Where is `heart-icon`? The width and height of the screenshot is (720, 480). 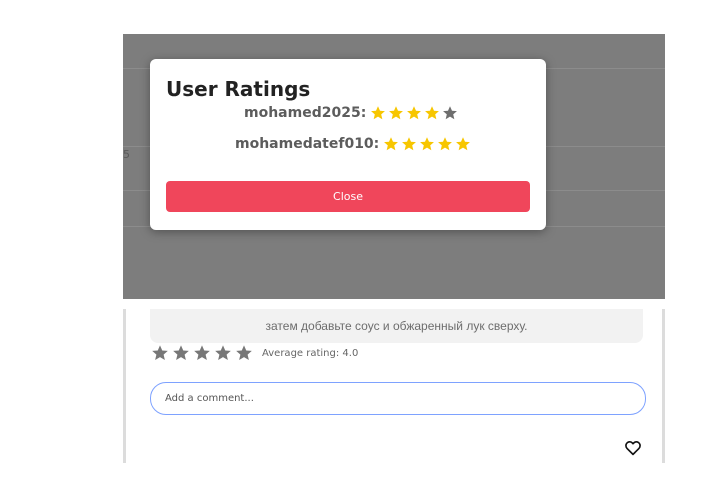 heart-icon is located at coordinates (633, 448).